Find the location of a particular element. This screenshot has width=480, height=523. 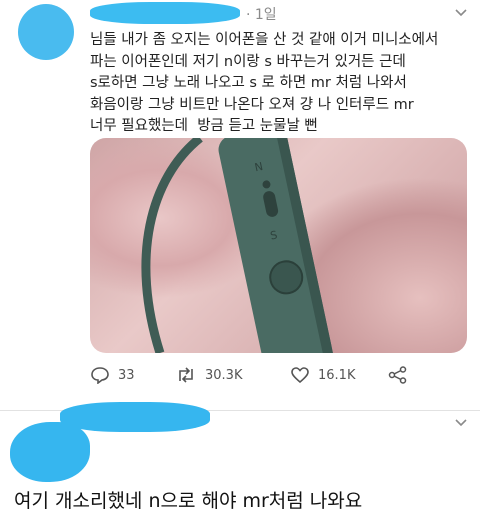

reply-avatar is located at coordinates (50, 452).